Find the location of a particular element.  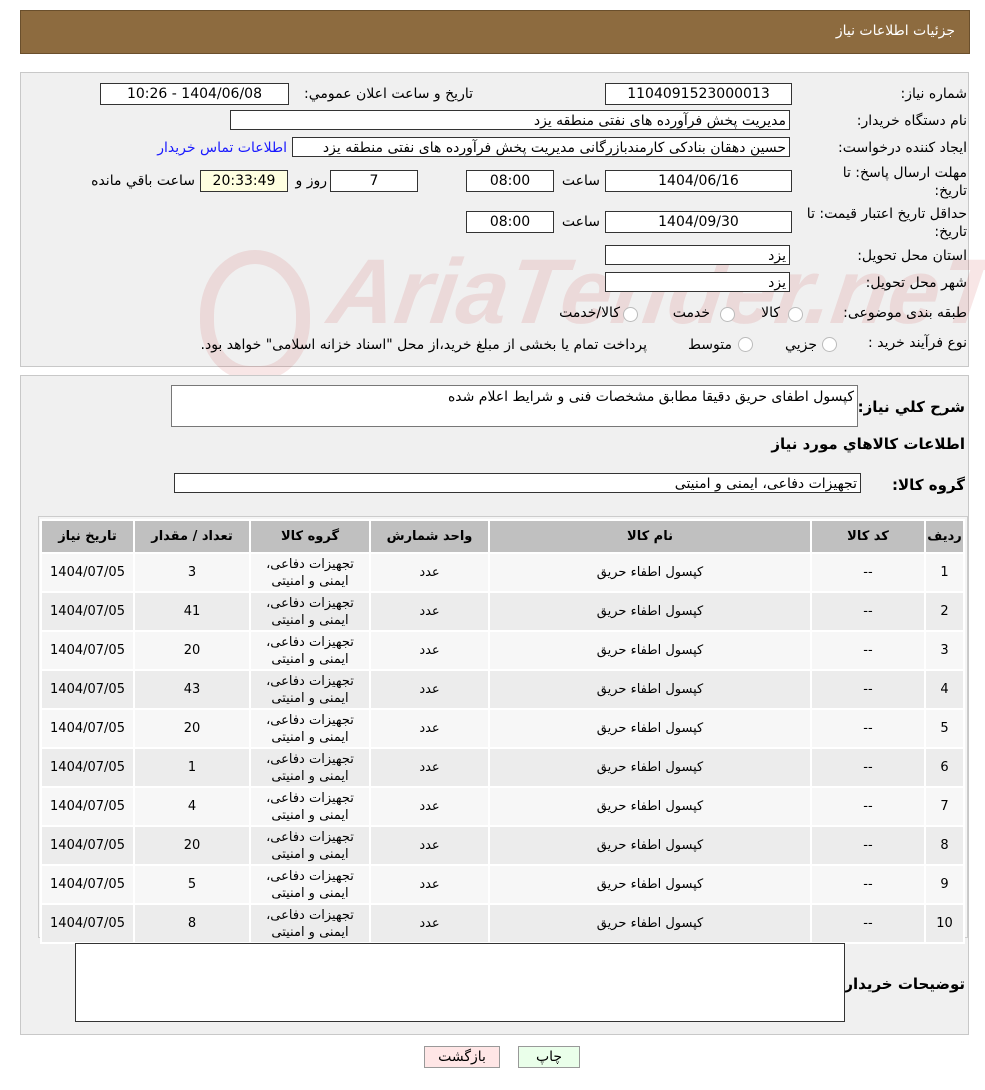

remaining-label: ساعت باقي مانده is located at coordinates (143, 181).